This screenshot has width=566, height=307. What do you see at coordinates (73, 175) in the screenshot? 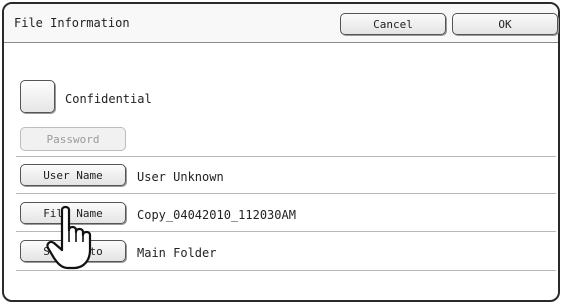
I see `user-name-button: User Name` at bounding box center [73, 175].